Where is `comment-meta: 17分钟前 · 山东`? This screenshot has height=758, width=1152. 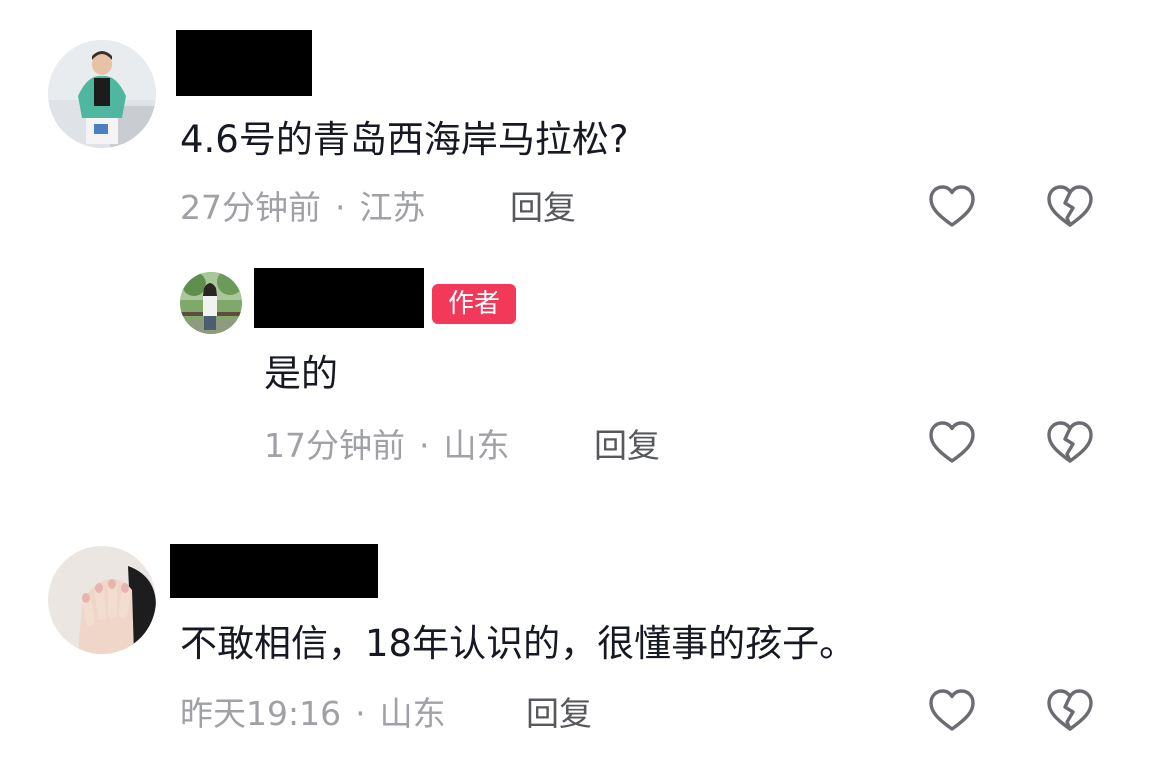
comment-meta: 17分钟前 · 山东 is located at coordinates (387, 446).